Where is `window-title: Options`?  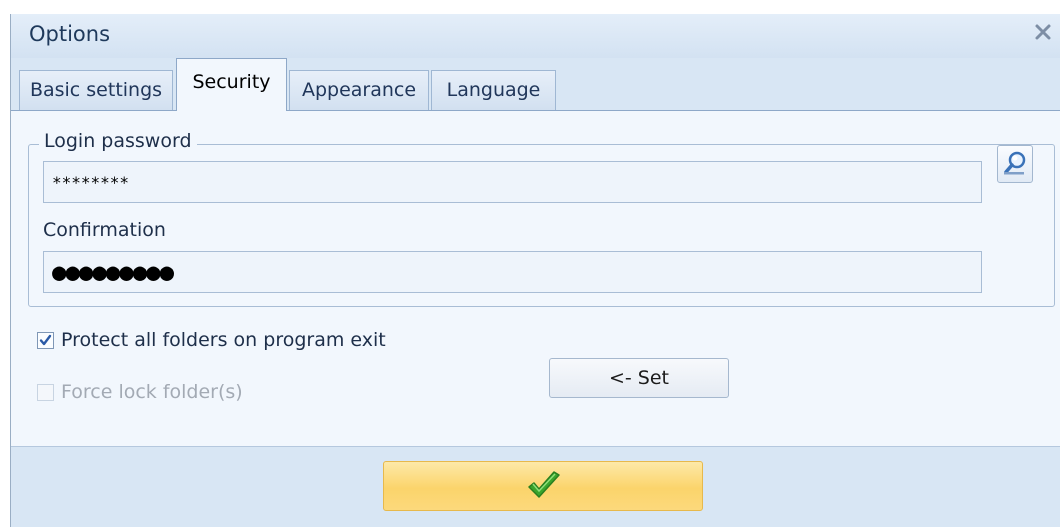
window-title: Options is located at coordinates (70, 34).